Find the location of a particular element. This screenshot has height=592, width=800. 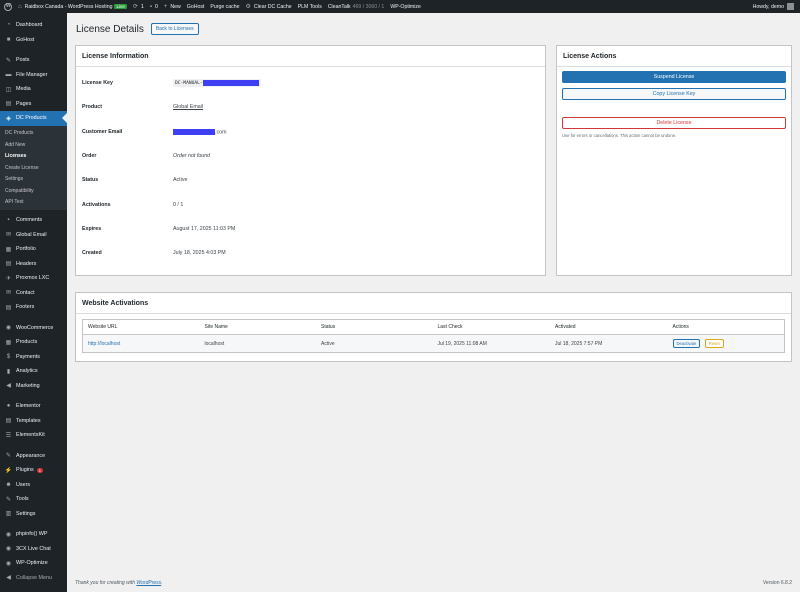

sidebar-item-portfolio: ▦ Portfolio is located at coordinates (33, 249).